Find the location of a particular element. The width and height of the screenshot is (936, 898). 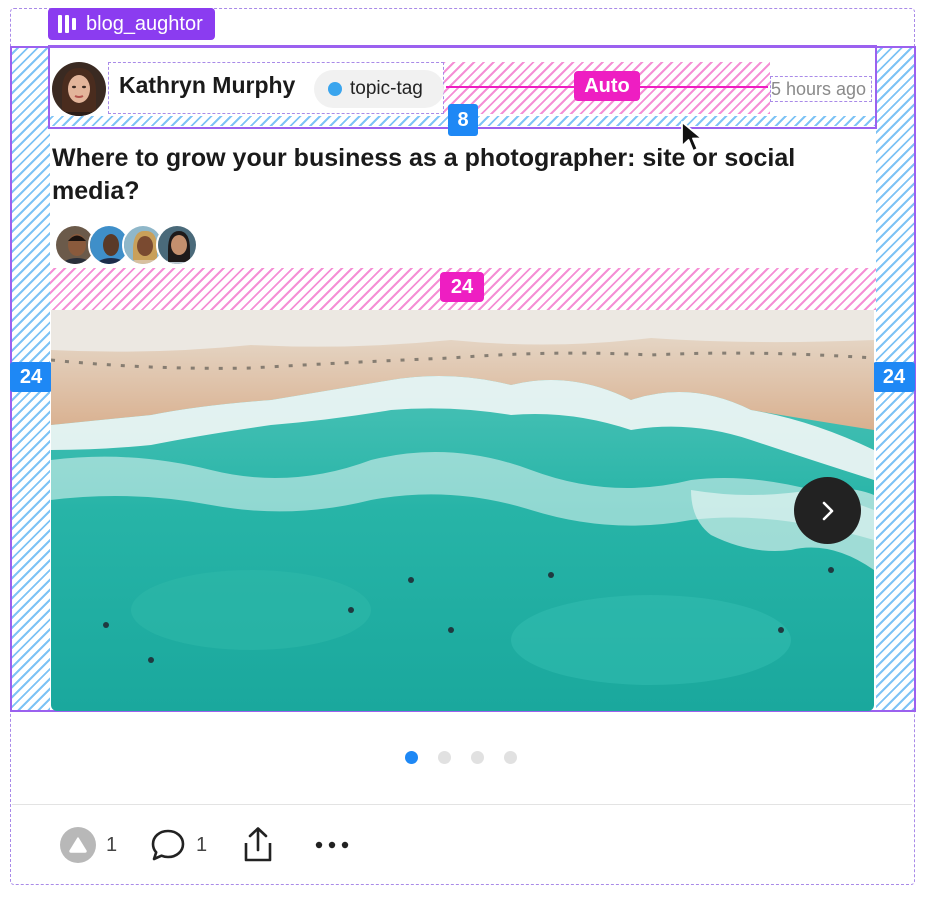

comment-button: 1 is located at coordinates (178, 845).